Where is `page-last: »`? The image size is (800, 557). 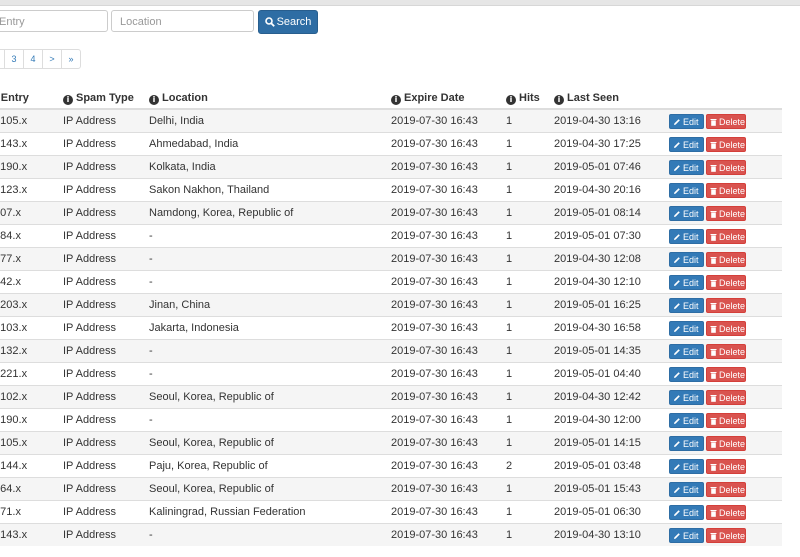
page-last: » is located at coordinates (71, 59).